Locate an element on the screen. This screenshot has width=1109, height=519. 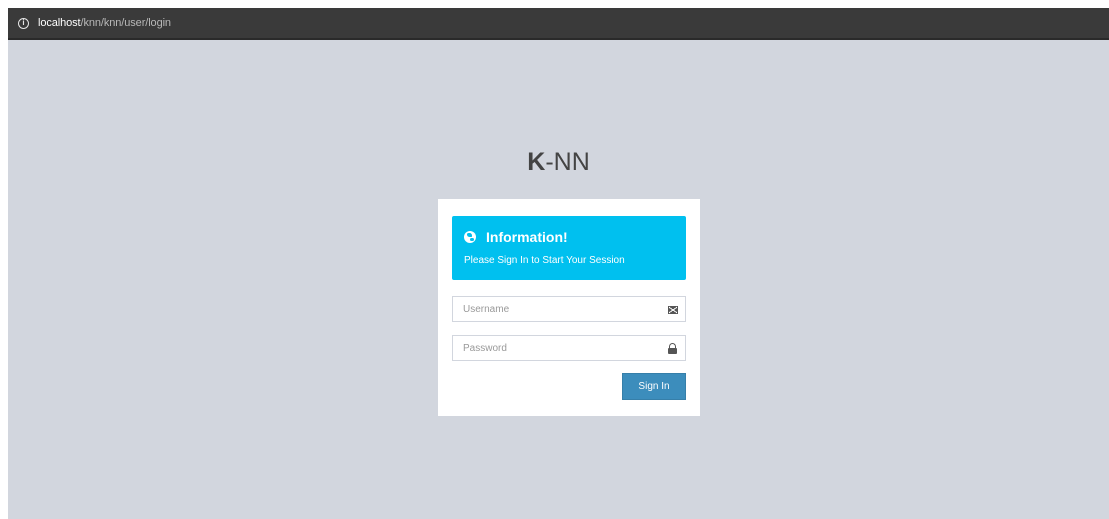
url-path: /knn/knn/user/login is located at coordinates (126, 23).